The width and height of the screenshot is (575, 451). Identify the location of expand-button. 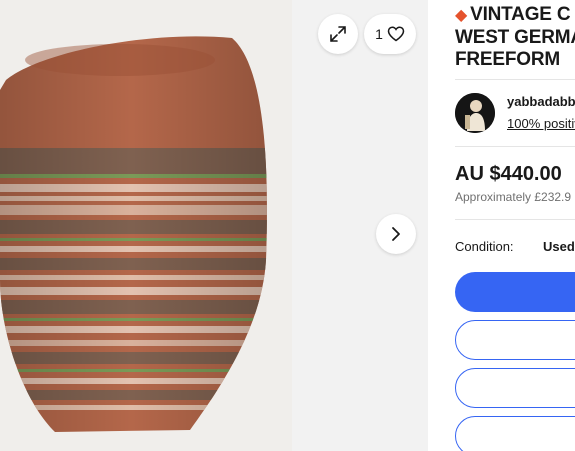
(338, 34).